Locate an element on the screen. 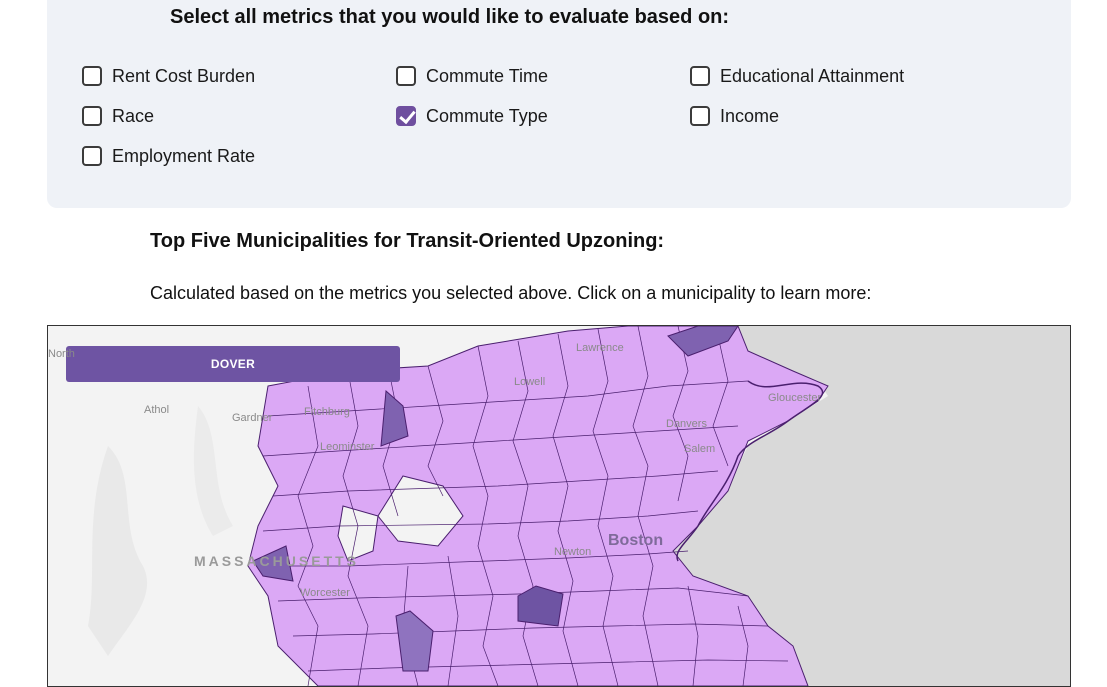  place-label-fitchburg: Fitchburg is located at coordinates (327, 412).